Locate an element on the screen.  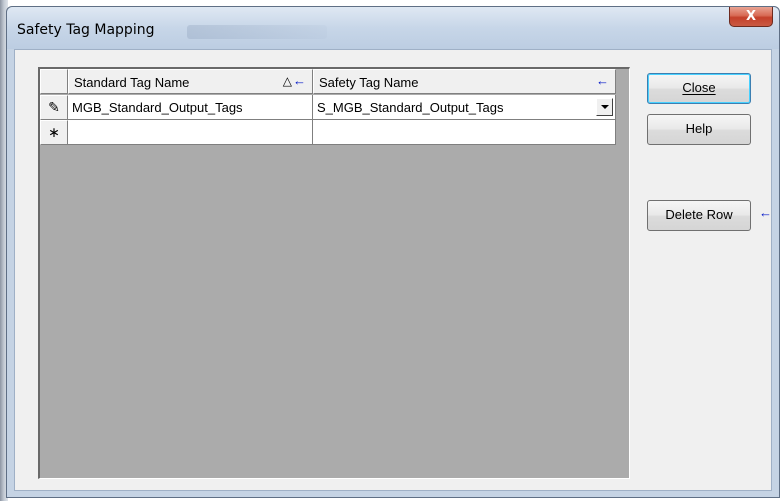
table-row-new: ∗ is located at coordinates (328, 132).